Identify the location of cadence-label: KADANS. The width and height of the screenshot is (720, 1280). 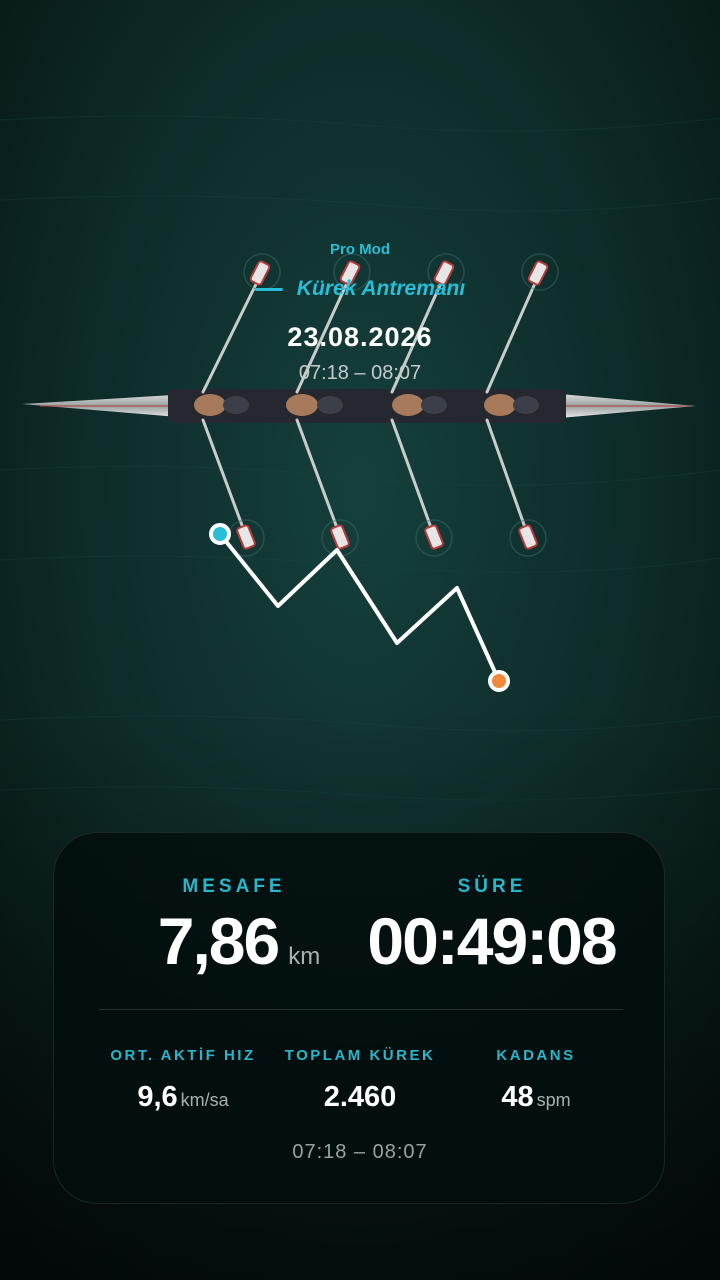
(536, 1055).